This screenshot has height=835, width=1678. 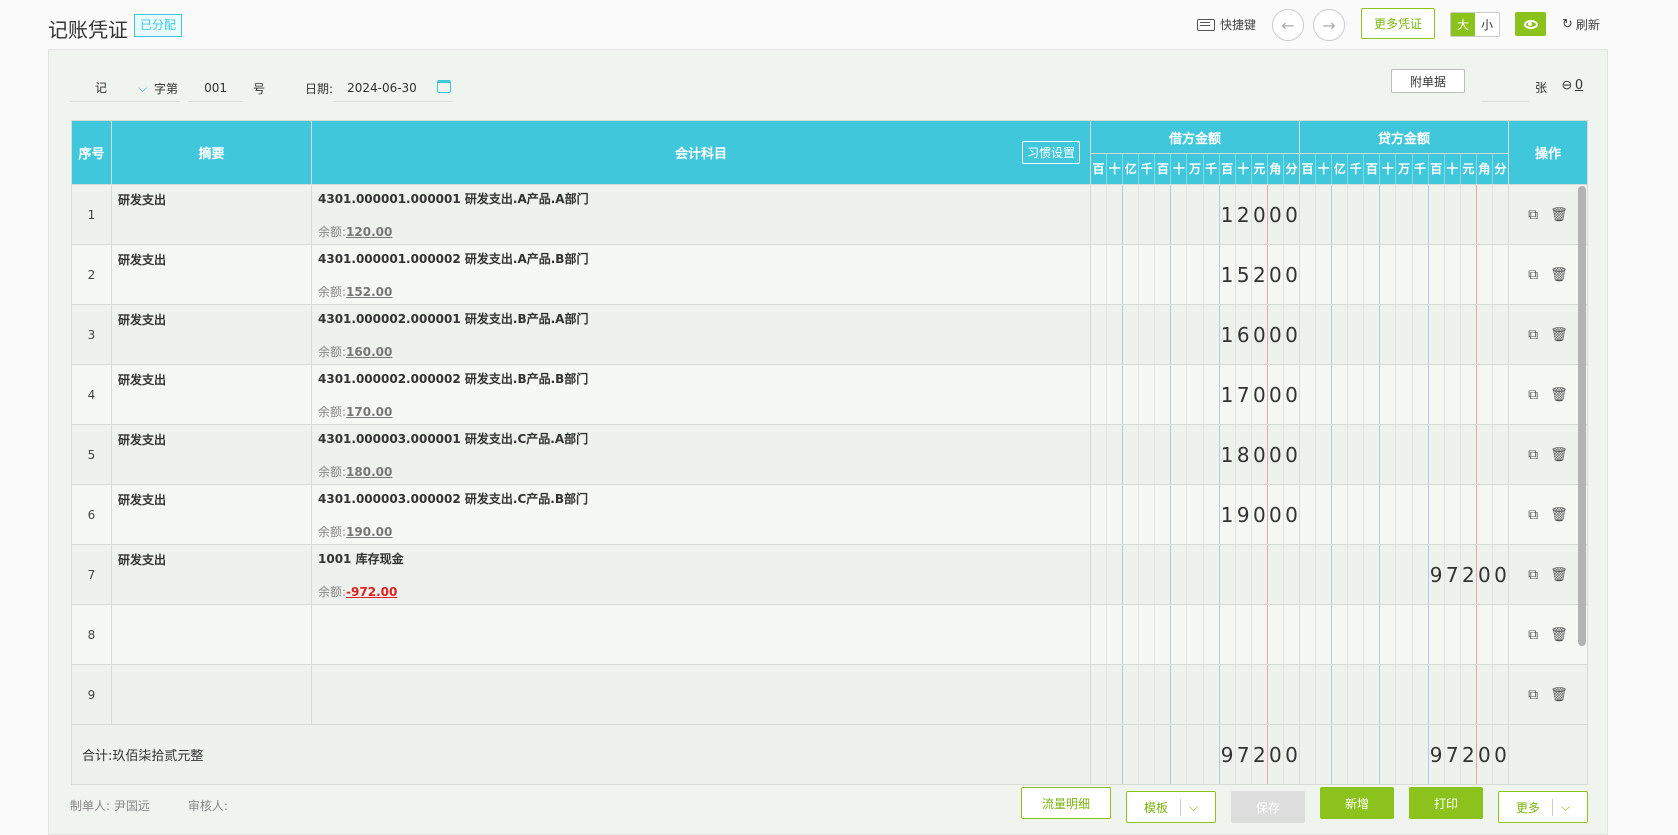 What do you see at coordinates (1195, 754) in the screenshot?
I see `total-debit-amount: 97200` at bounding box center [1195, 754].